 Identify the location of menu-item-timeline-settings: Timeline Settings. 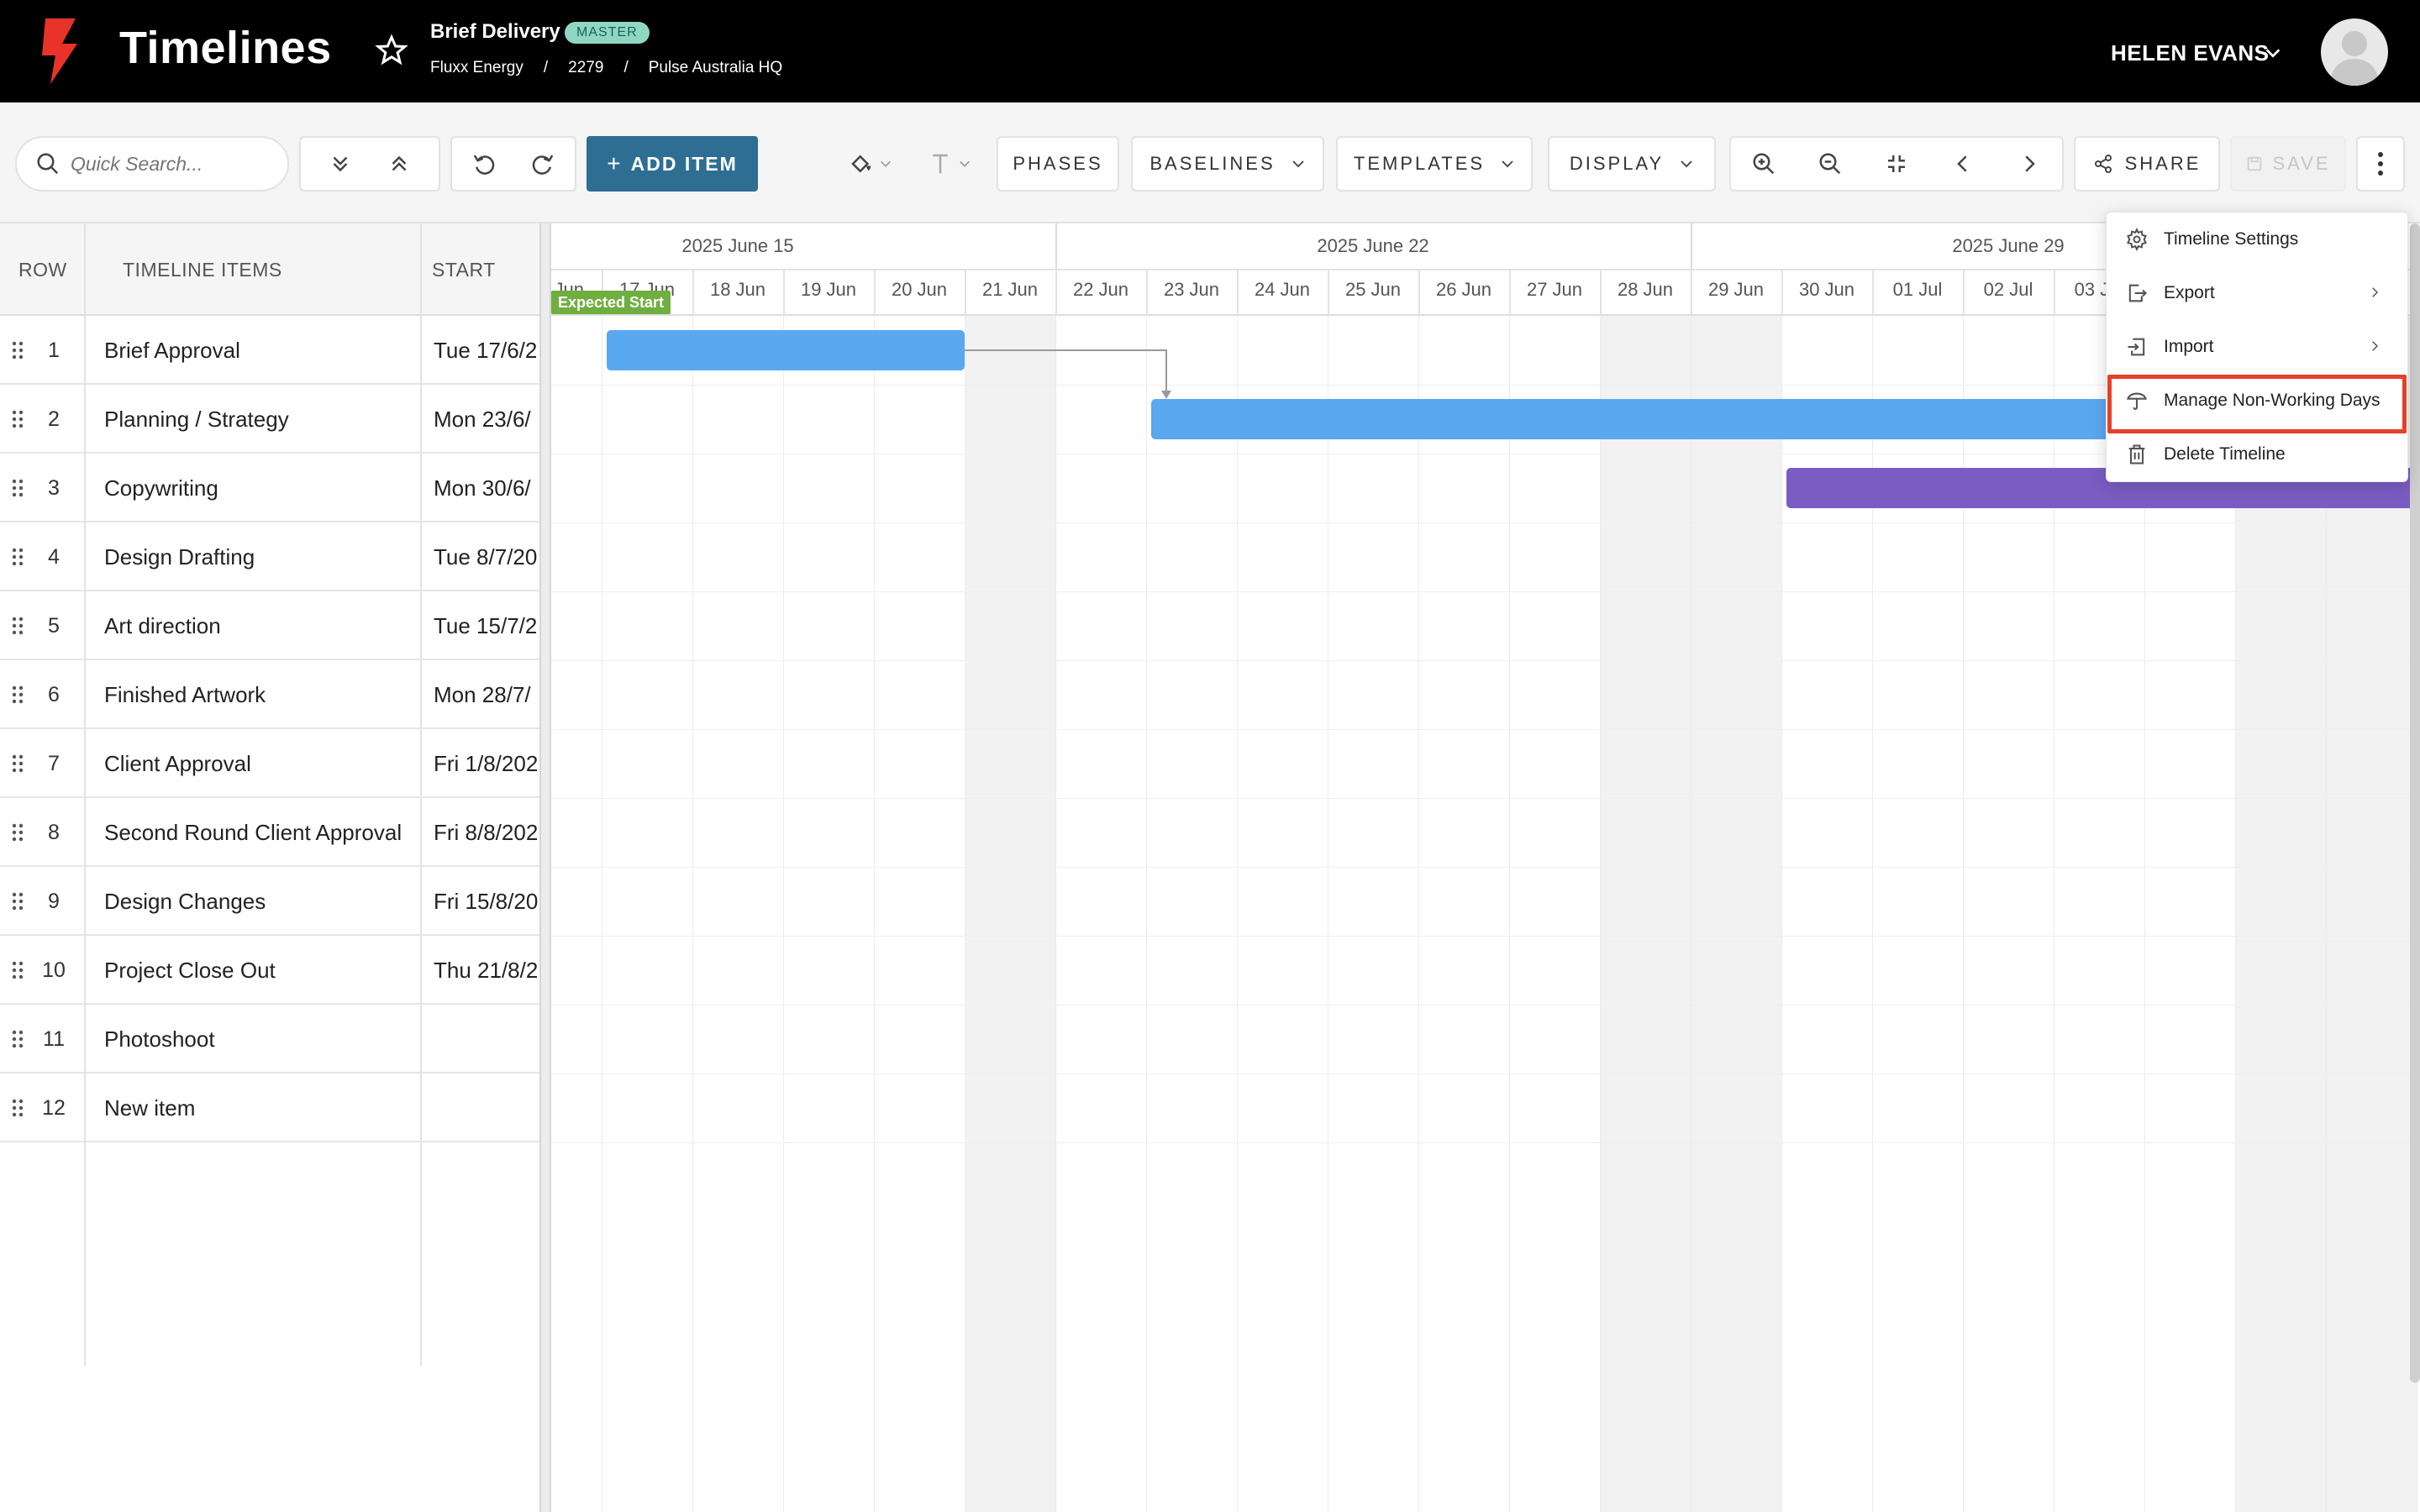
(2258, 239).